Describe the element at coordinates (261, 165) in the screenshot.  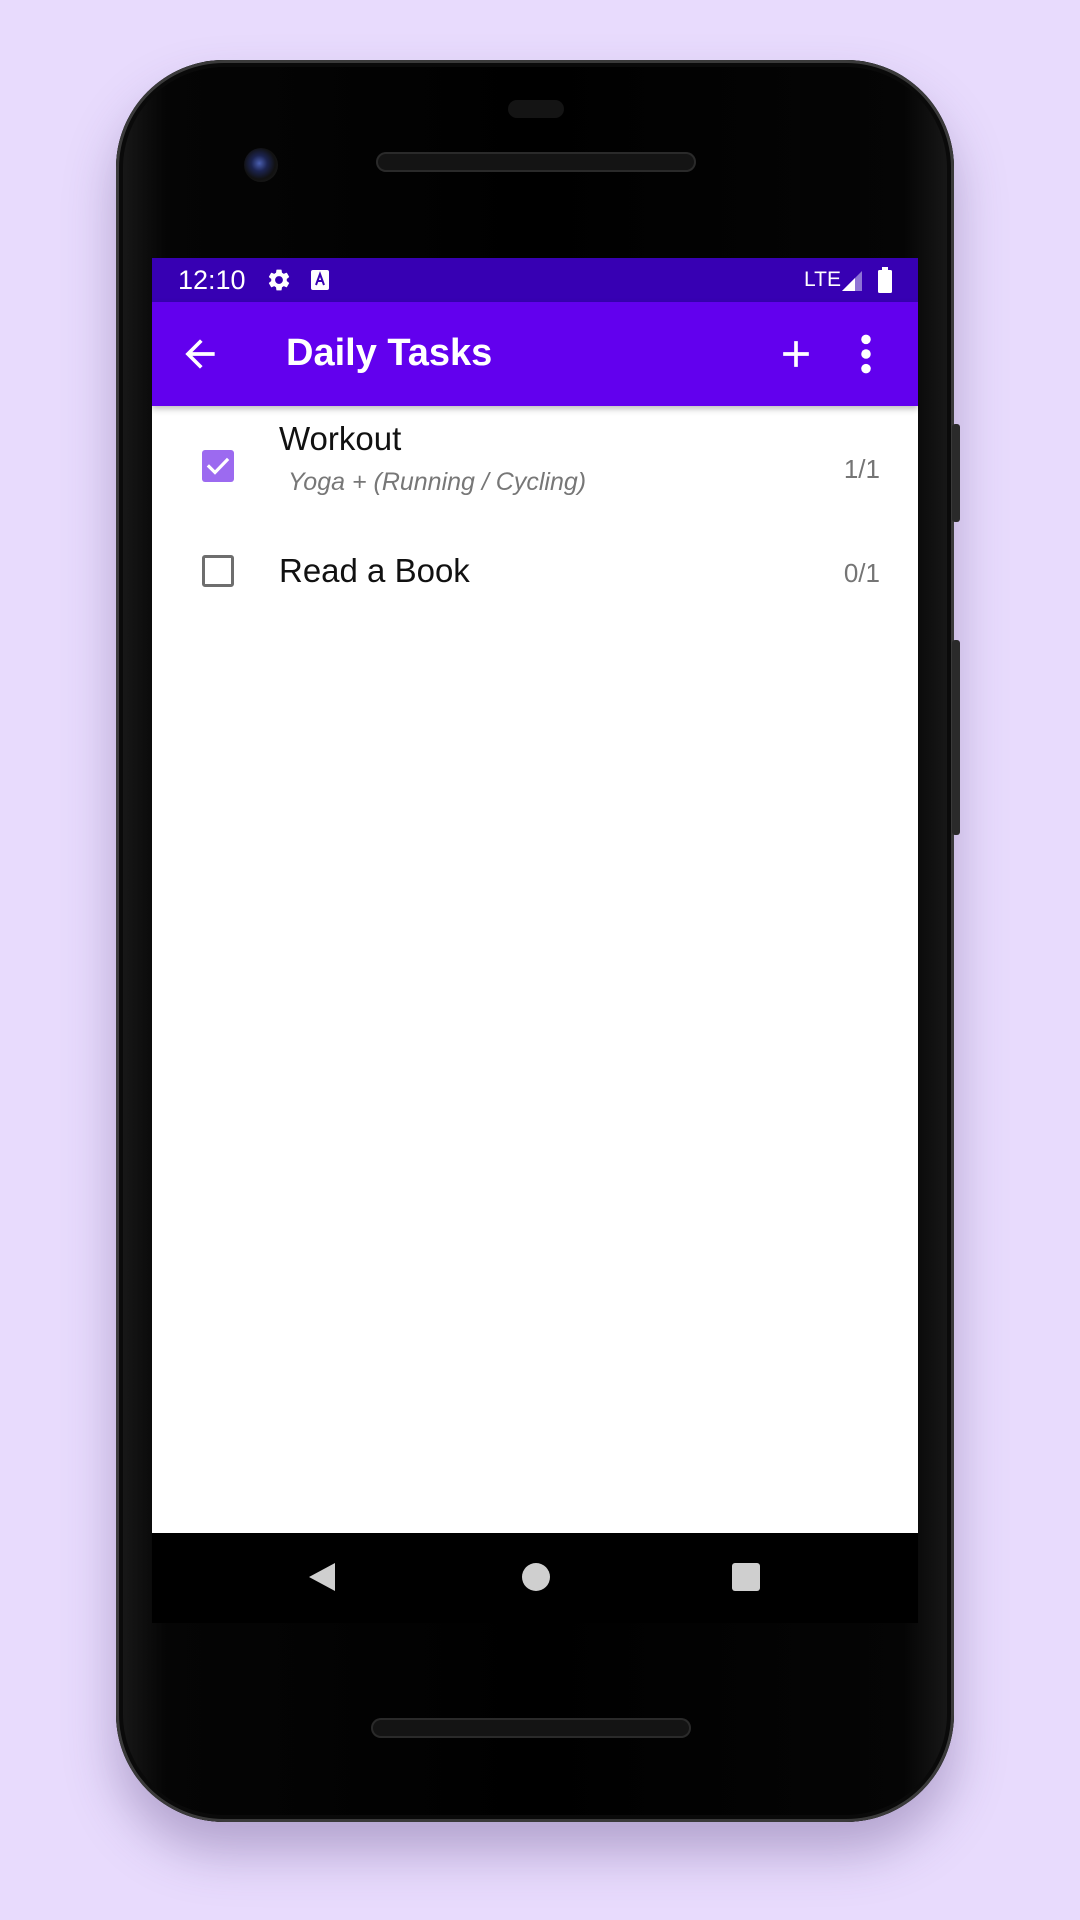
I see `front-camera` at that location.